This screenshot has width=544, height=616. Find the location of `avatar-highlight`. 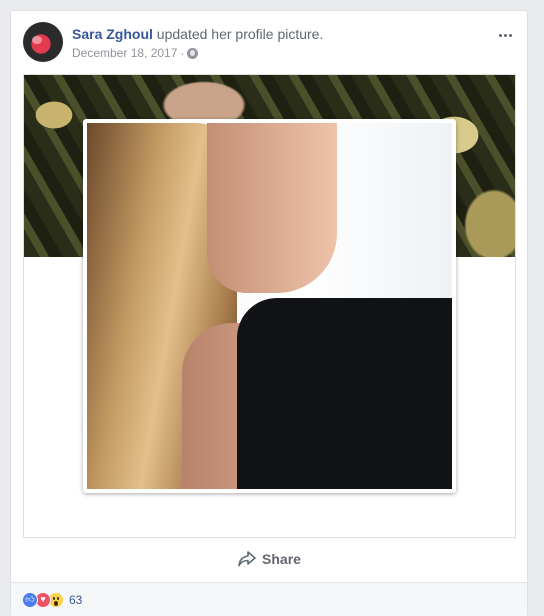

avatar-highlight is located at coordinates (37, 40).